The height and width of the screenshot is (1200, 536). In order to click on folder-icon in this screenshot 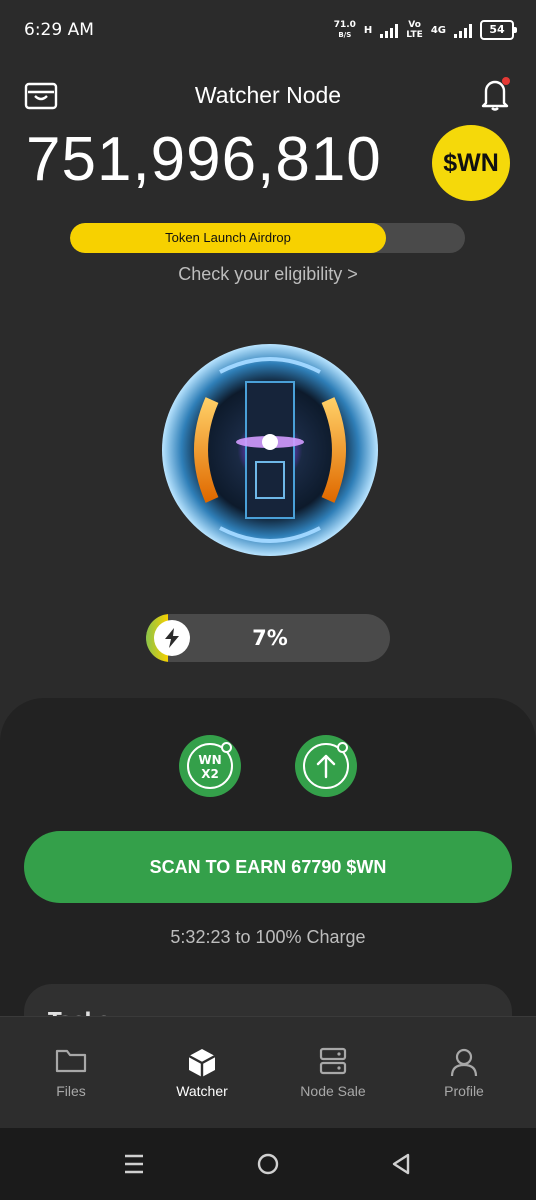, I will do `click(71, 1061)`.